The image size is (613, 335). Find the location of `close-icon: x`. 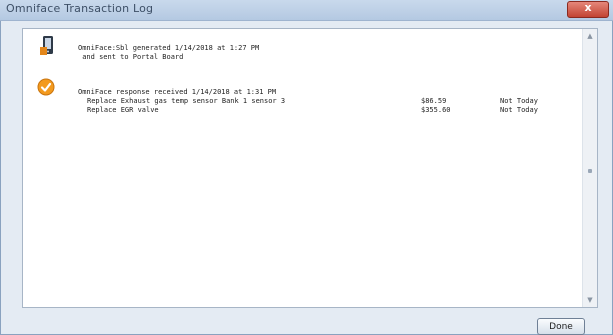

close-icon: x is located at coordinates (588, 7).